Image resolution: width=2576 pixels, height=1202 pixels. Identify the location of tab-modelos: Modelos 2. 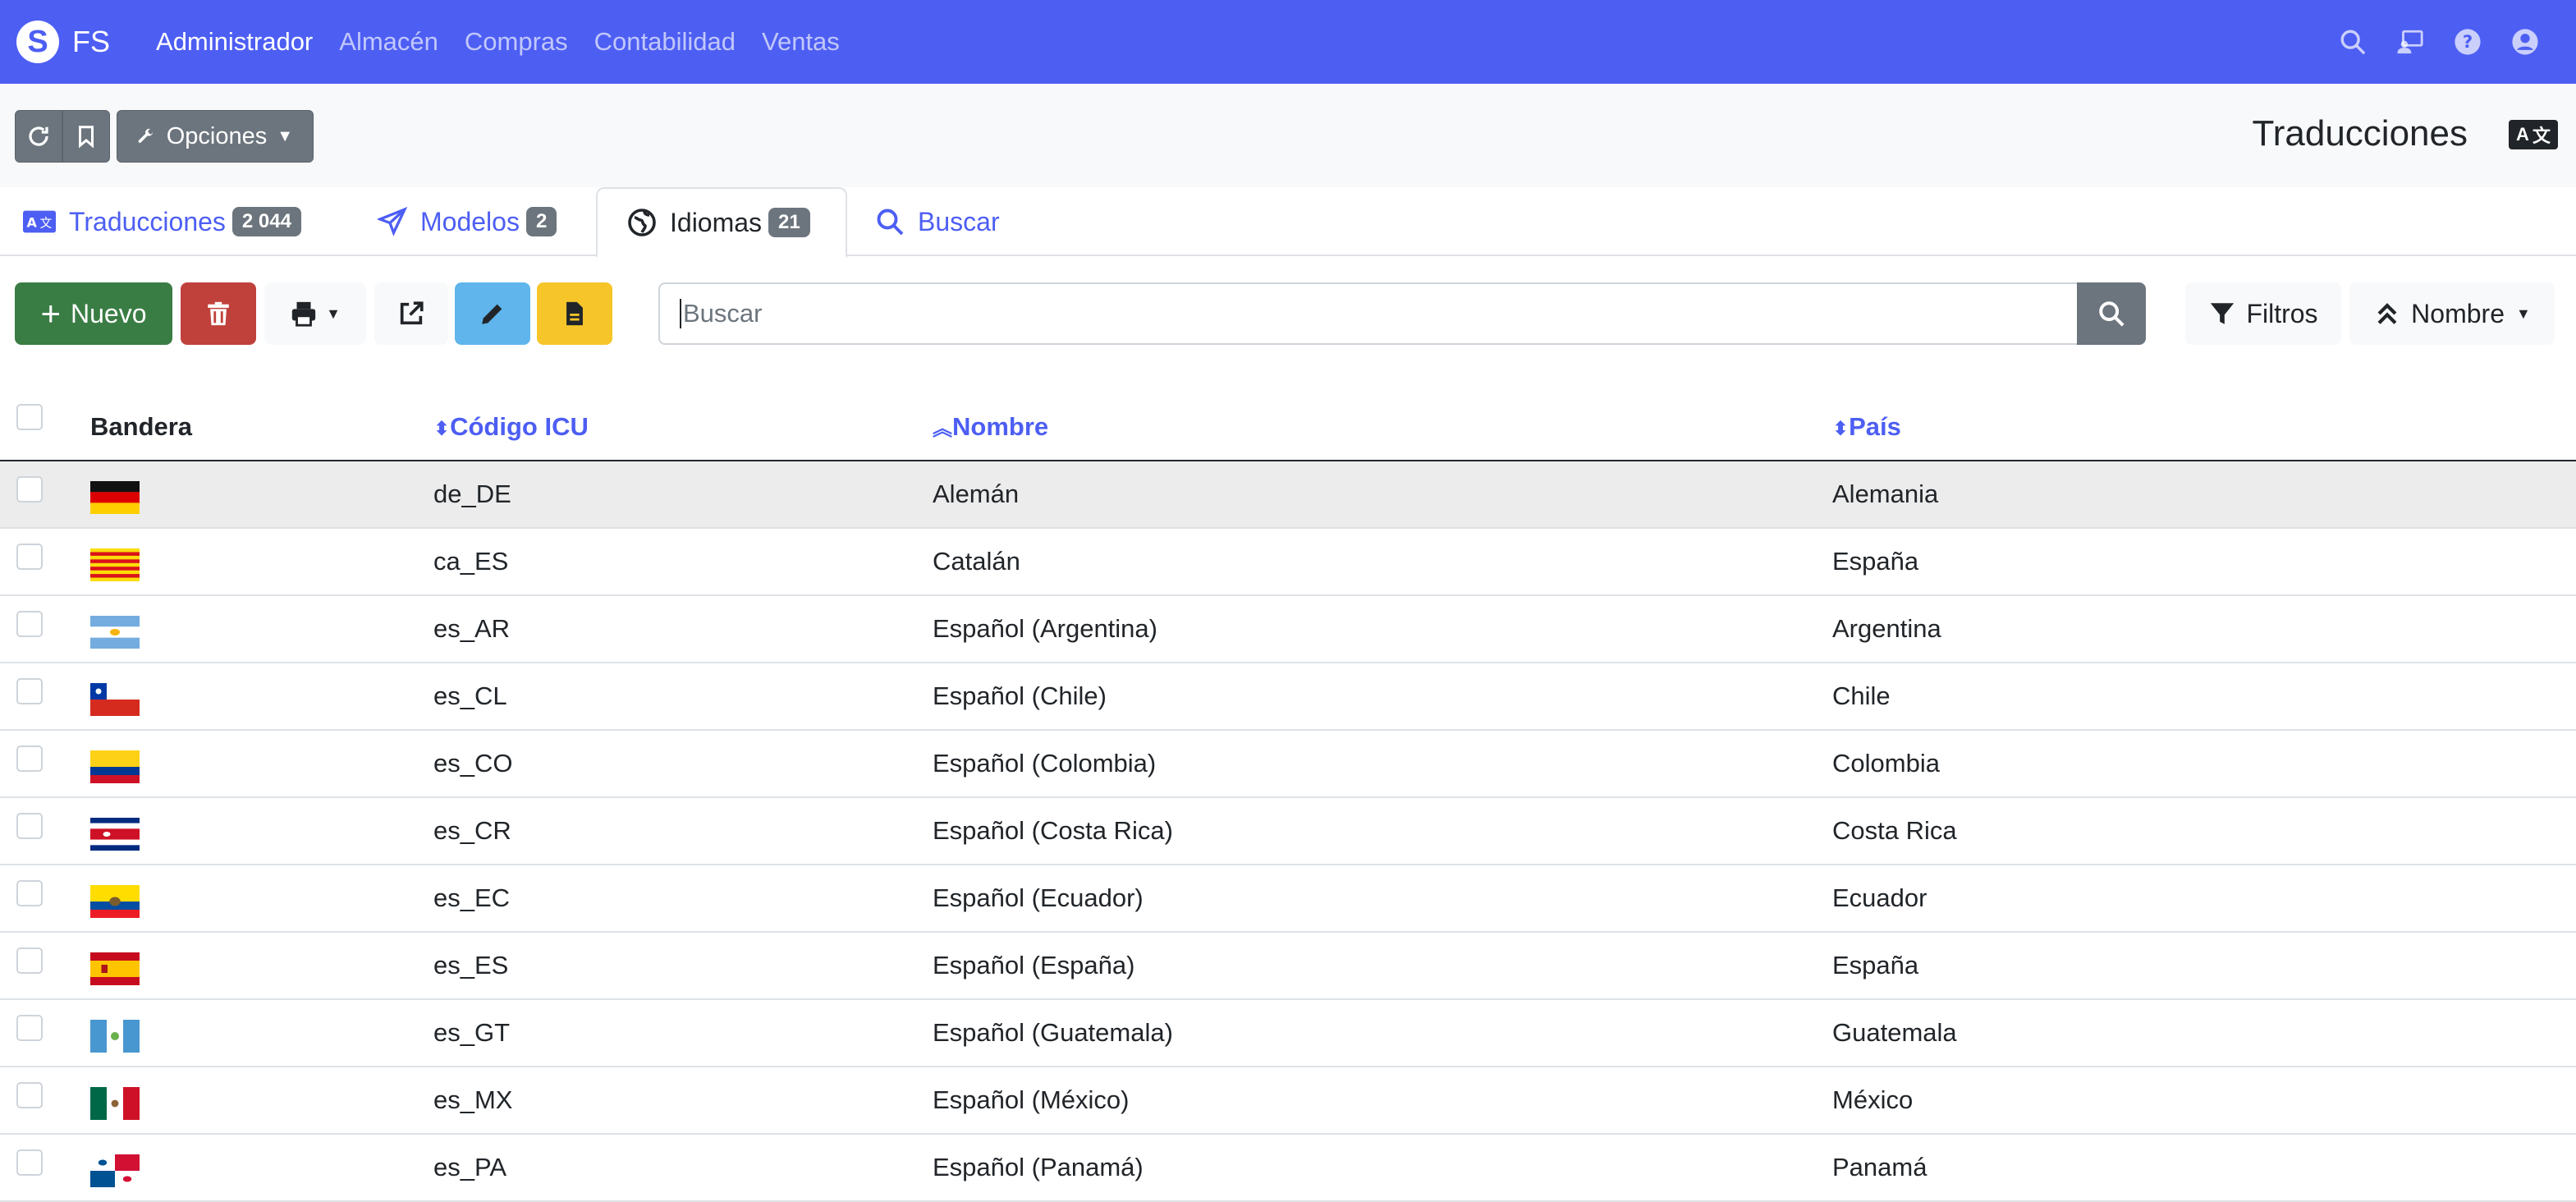
(468, 221).